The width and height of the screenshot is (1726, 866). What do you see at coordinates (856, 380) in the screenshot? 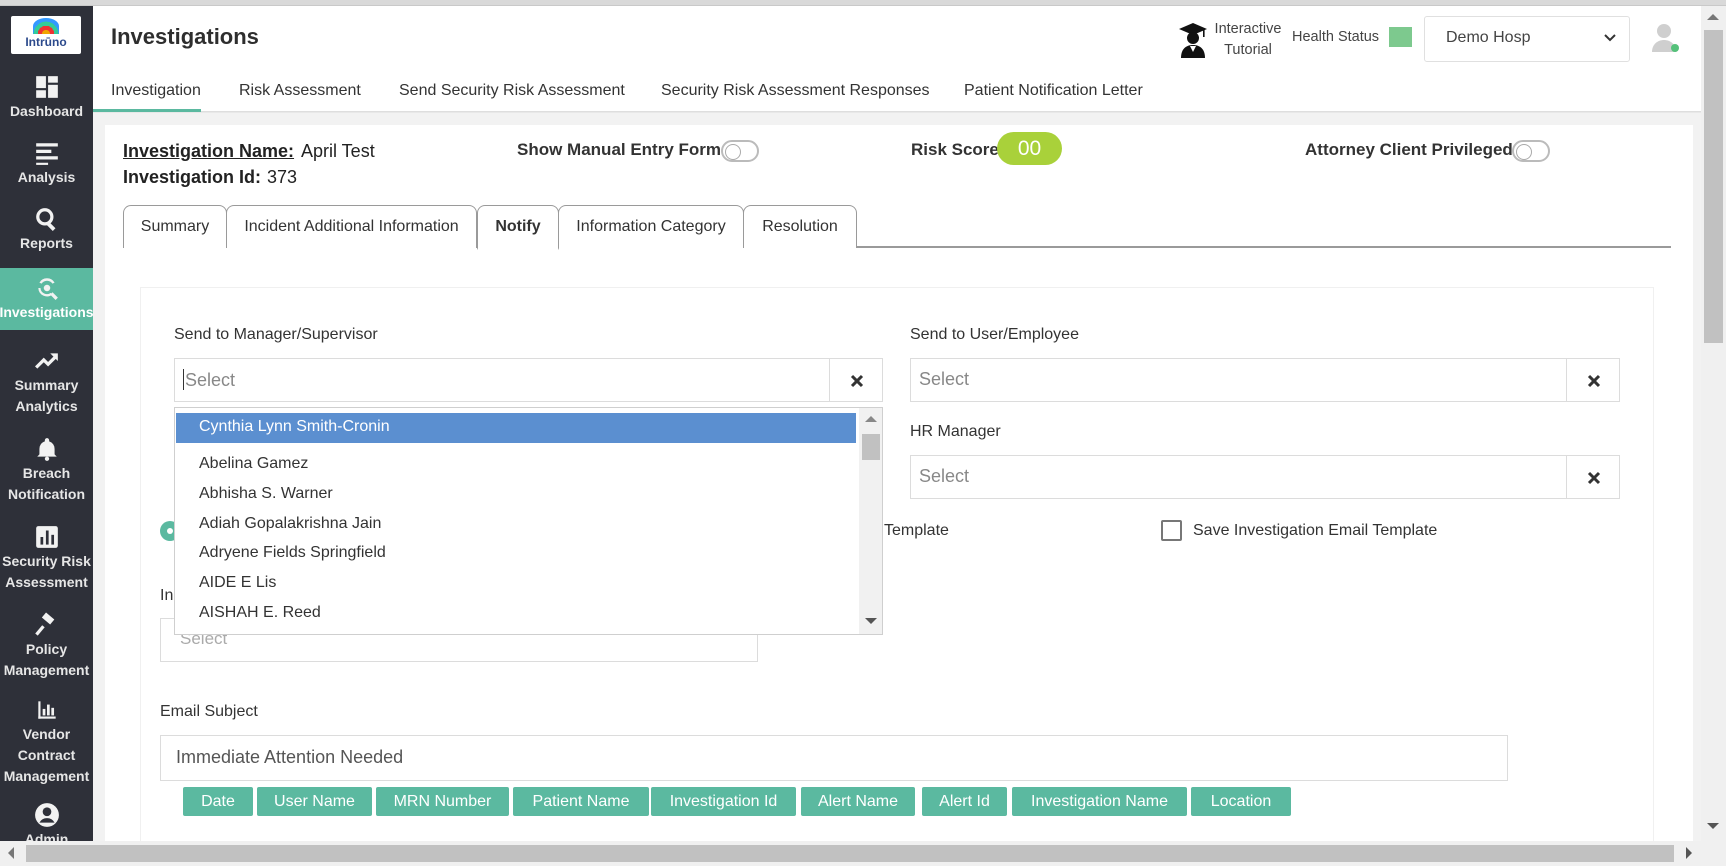
I see `manager-clear-button` at bounding box center [856, 380].